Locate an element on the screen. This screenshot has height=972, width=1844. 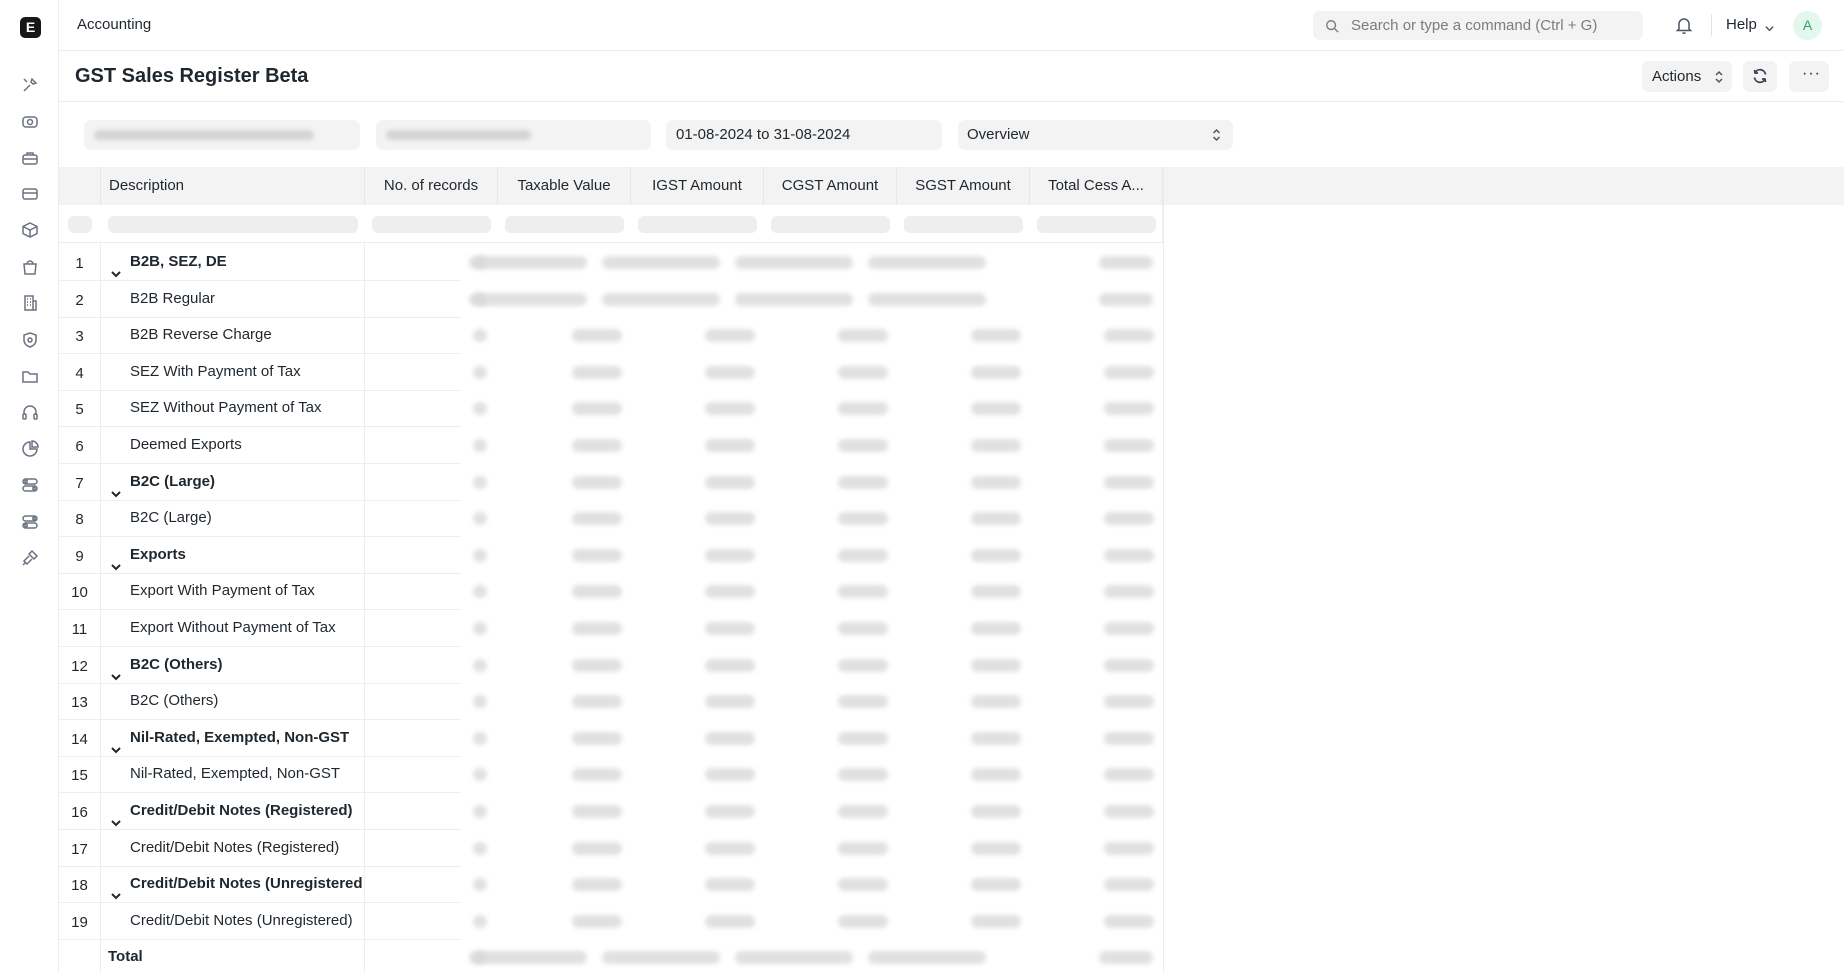
table-row: 11 Export Without Payment of Tax is located at coordinates (611, 628).